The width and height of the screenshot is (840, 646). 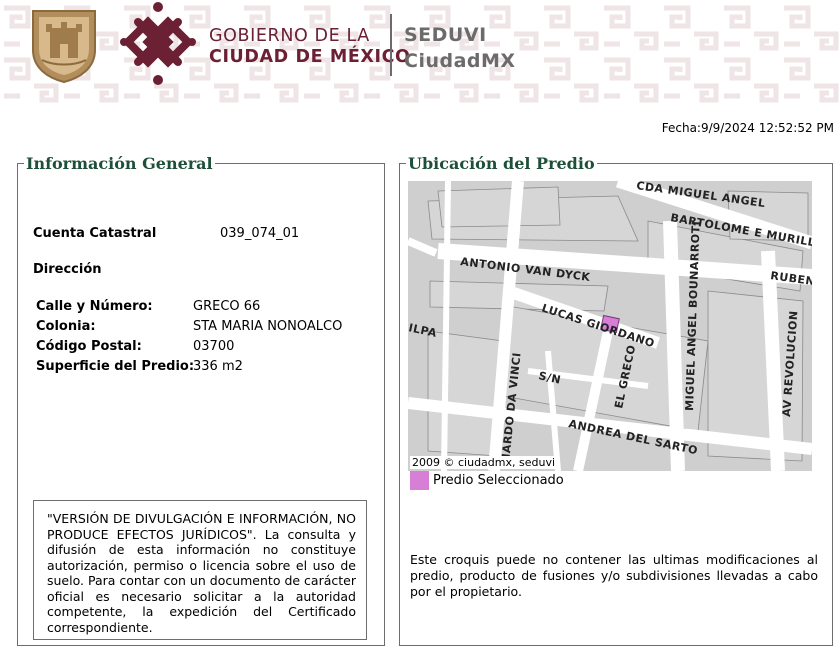 I want to click on header-divider, so click(x=391, y=45).